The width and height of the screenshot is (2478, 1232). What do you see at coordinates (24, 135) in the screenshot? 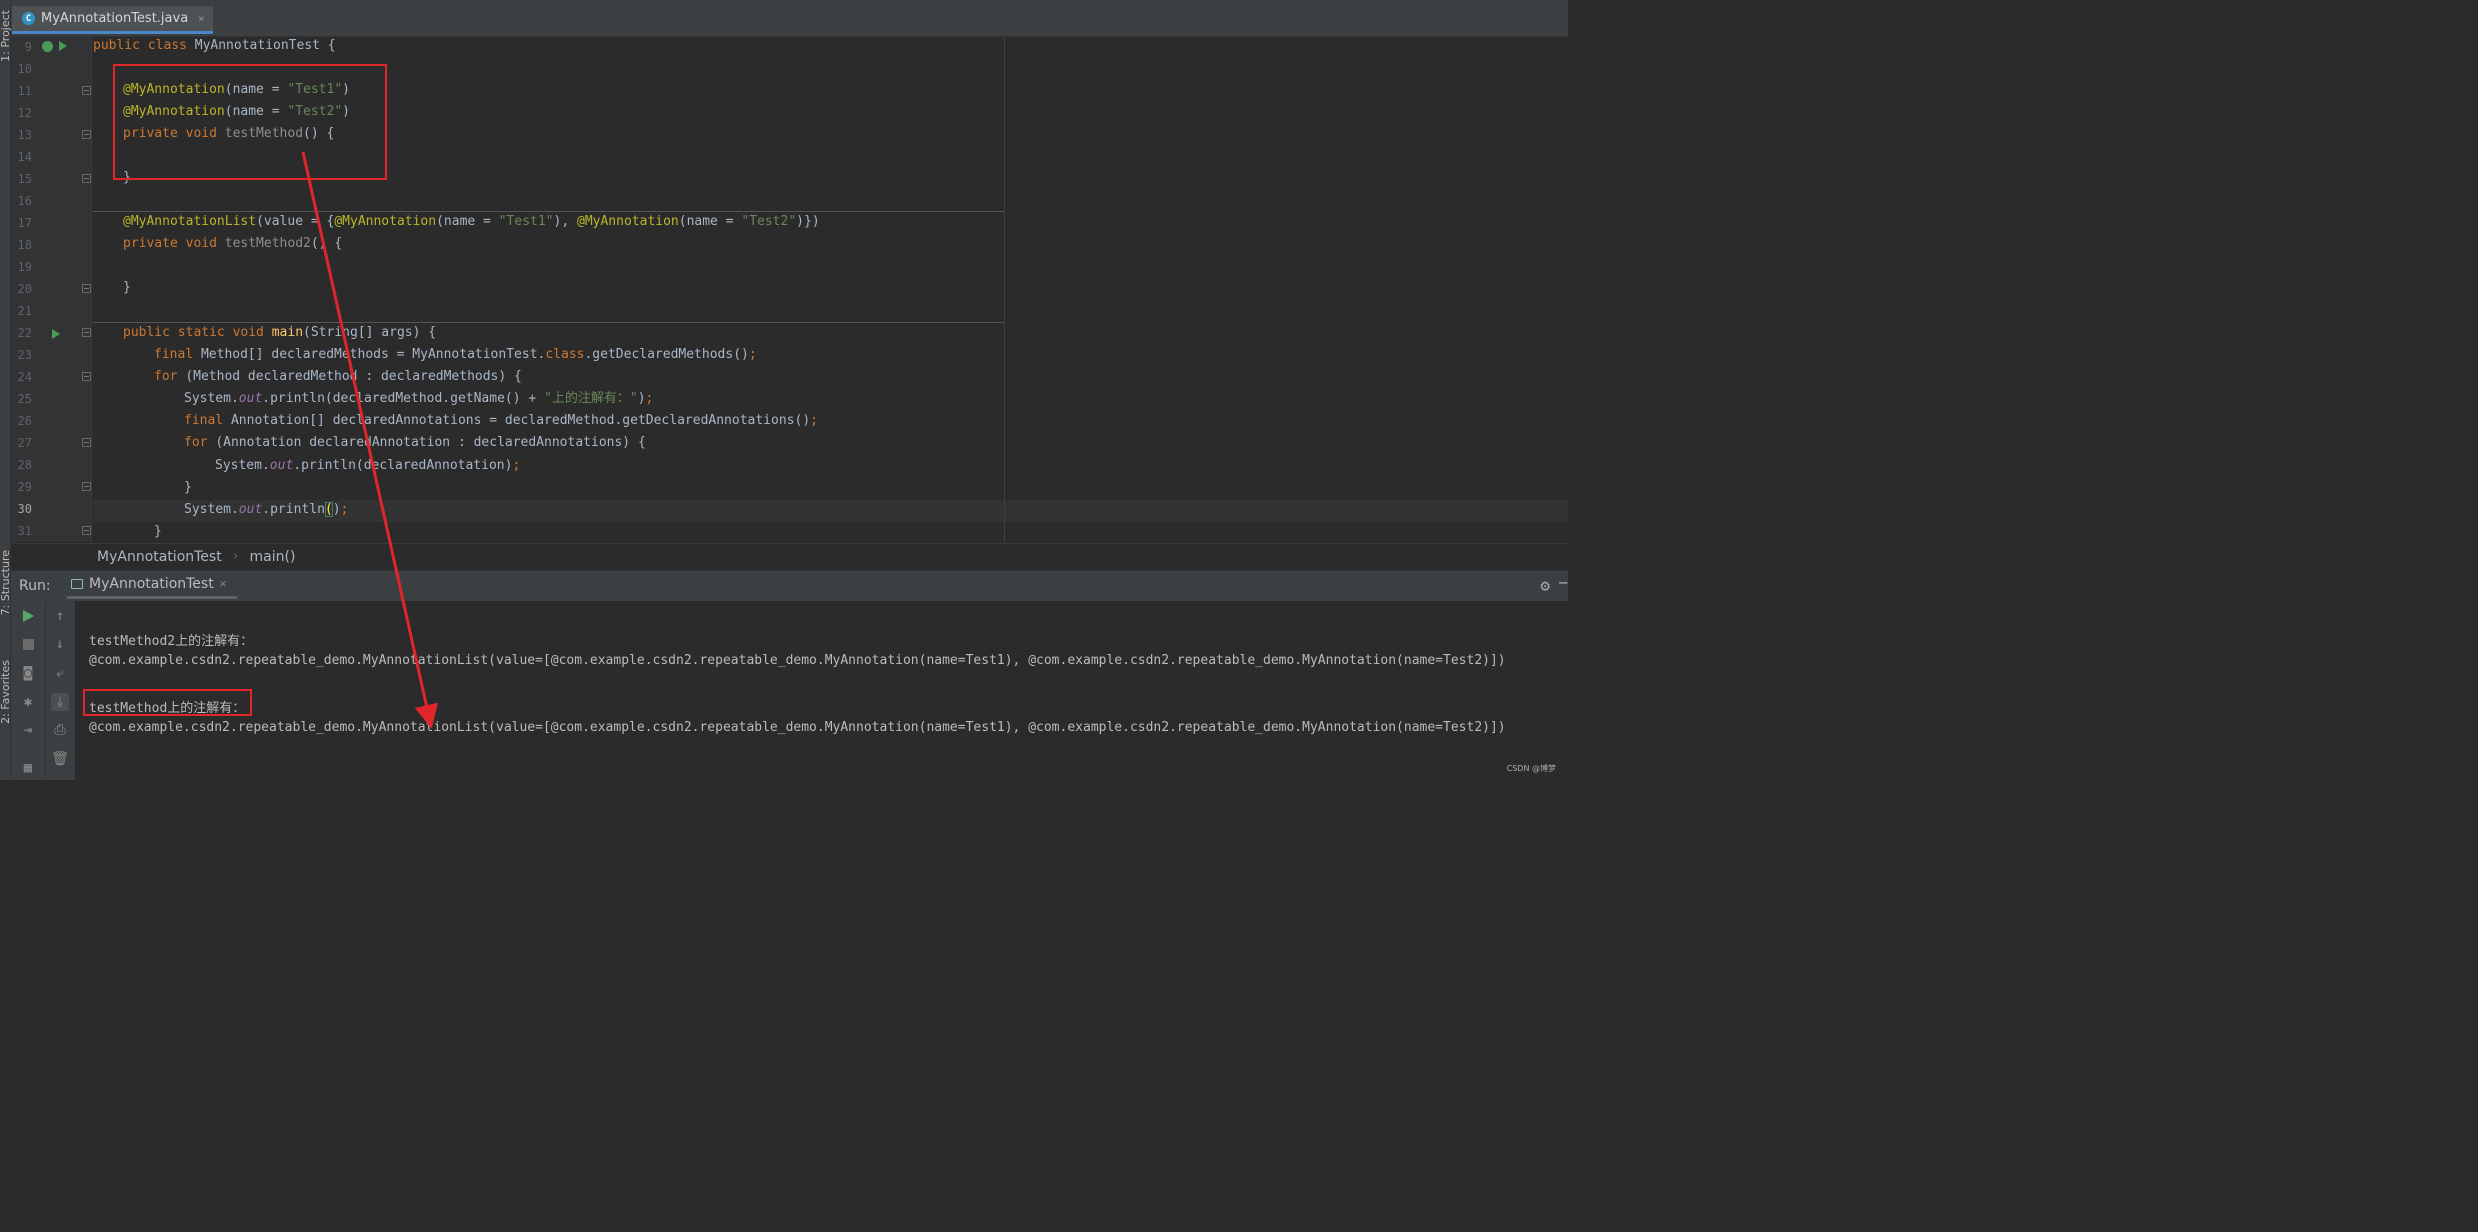
I see `line-number: 13` at bounding box center [24, 135].